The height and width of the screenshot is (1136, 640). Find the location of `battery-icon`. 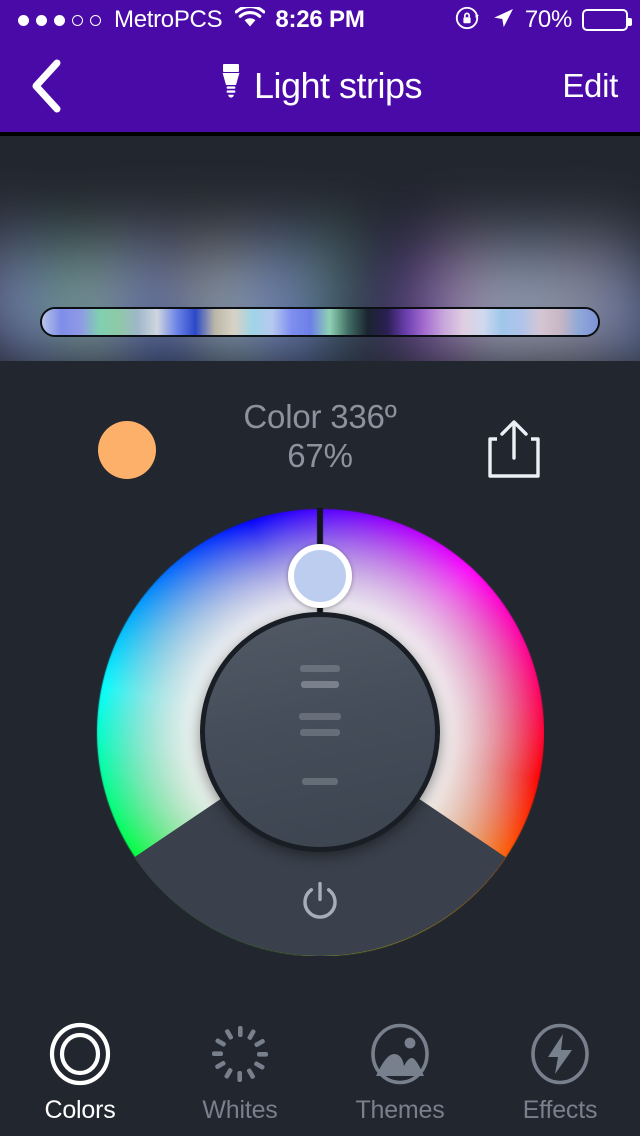

battery-icon is located at coordinates (607, 20).